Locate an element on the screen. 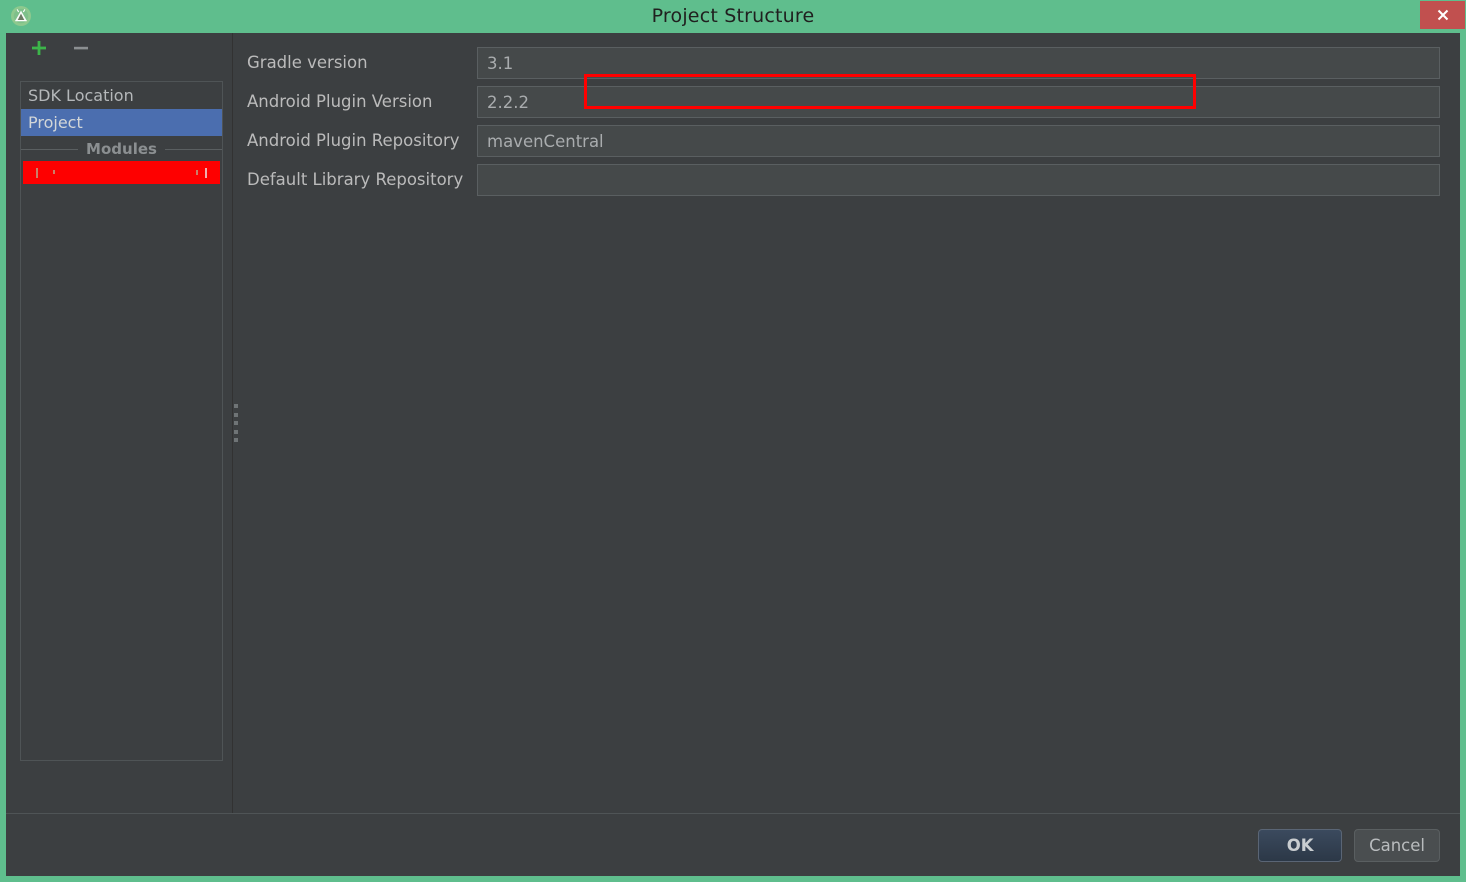 The width and height of the screenshot is (1466, 882). plus-icon is located at coordinates (39, 48).